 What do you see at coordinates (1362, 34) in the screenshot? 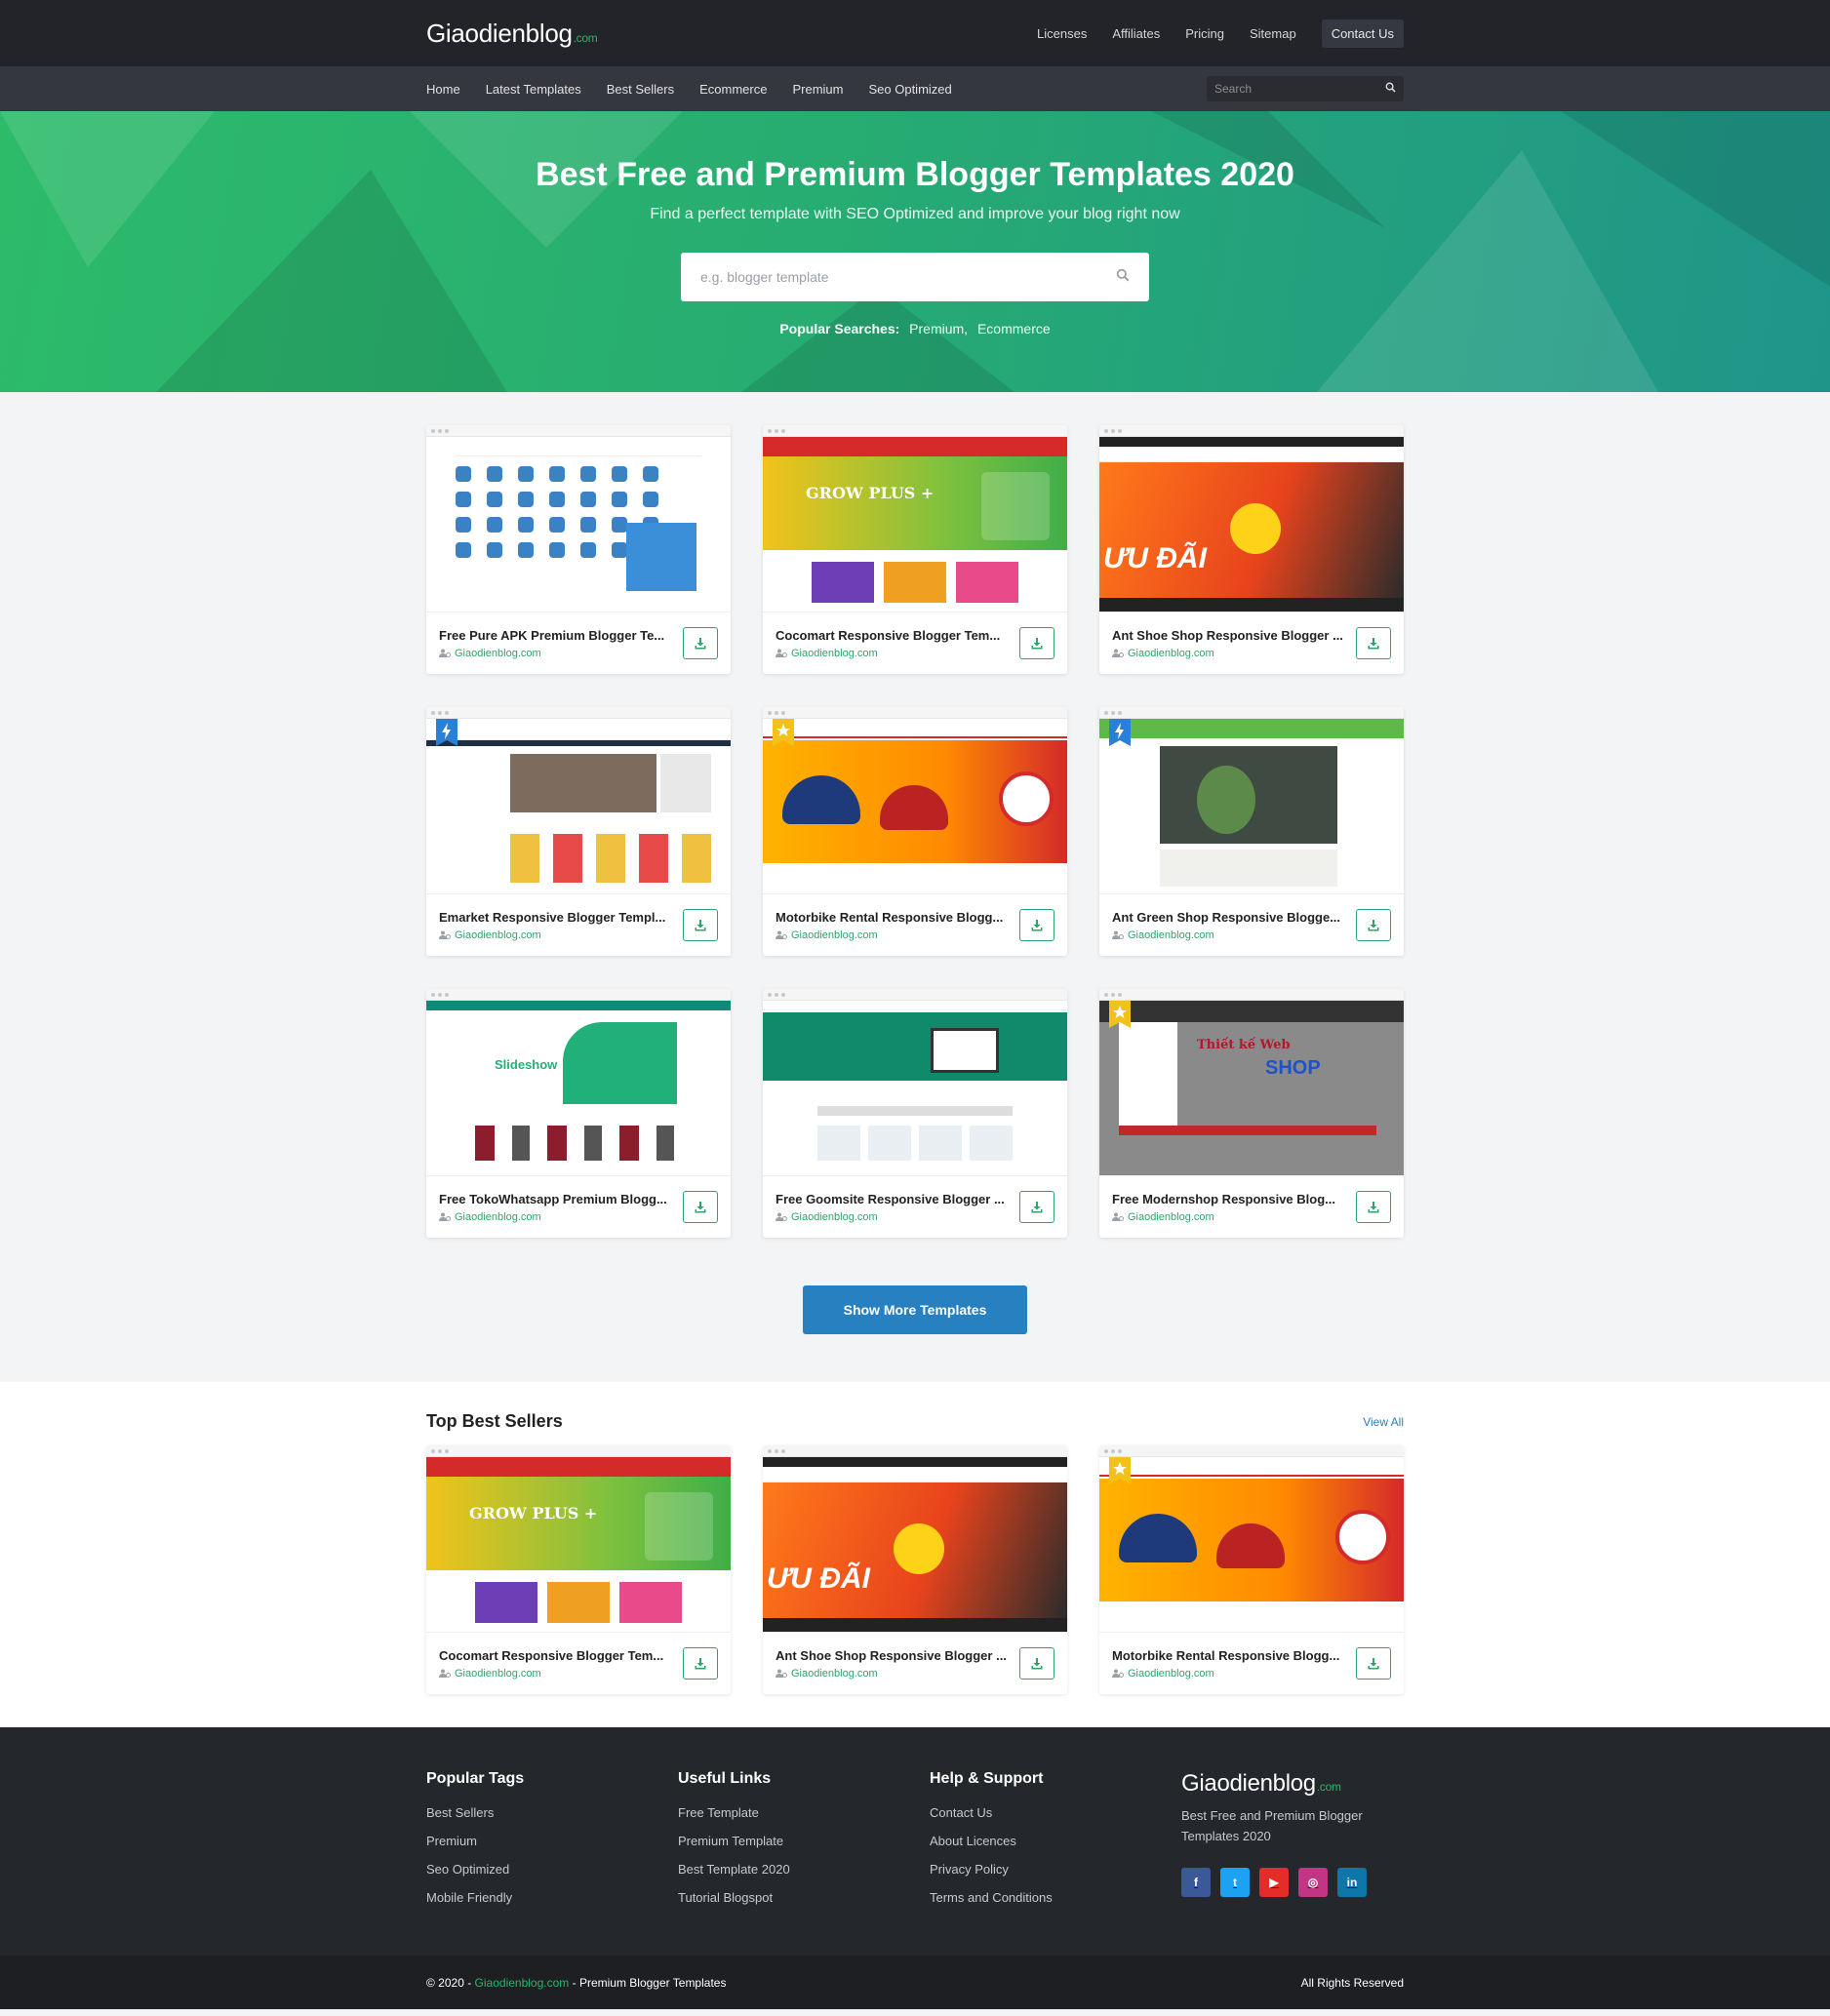
I see `contact-us-button: Contact Us` at bounding box center [1362, 34].